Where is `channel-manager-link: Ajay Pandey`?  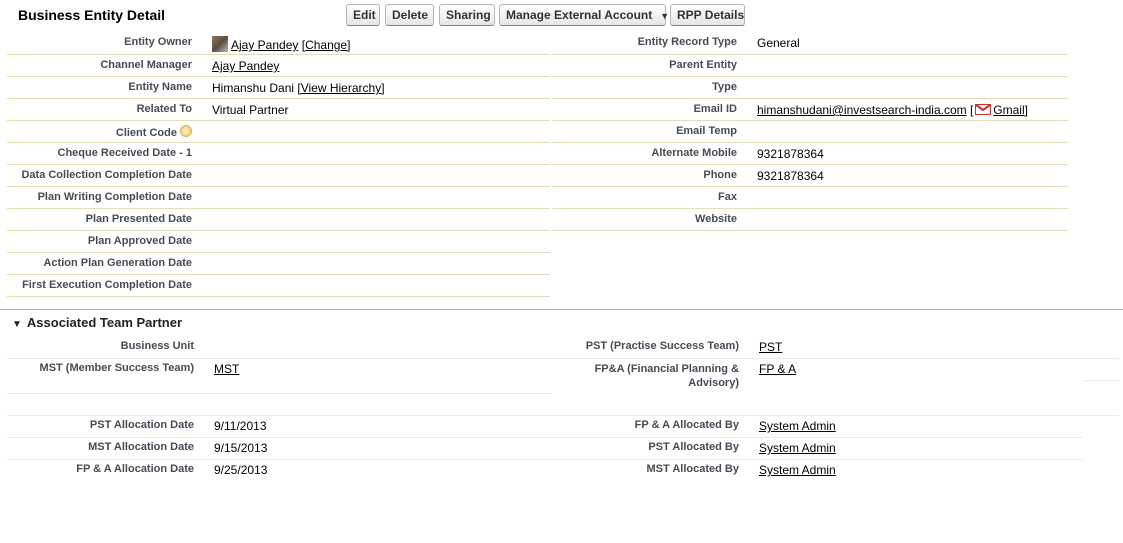 channel-manager-link: Ajay Pandey is located at coordinates (245, 66).